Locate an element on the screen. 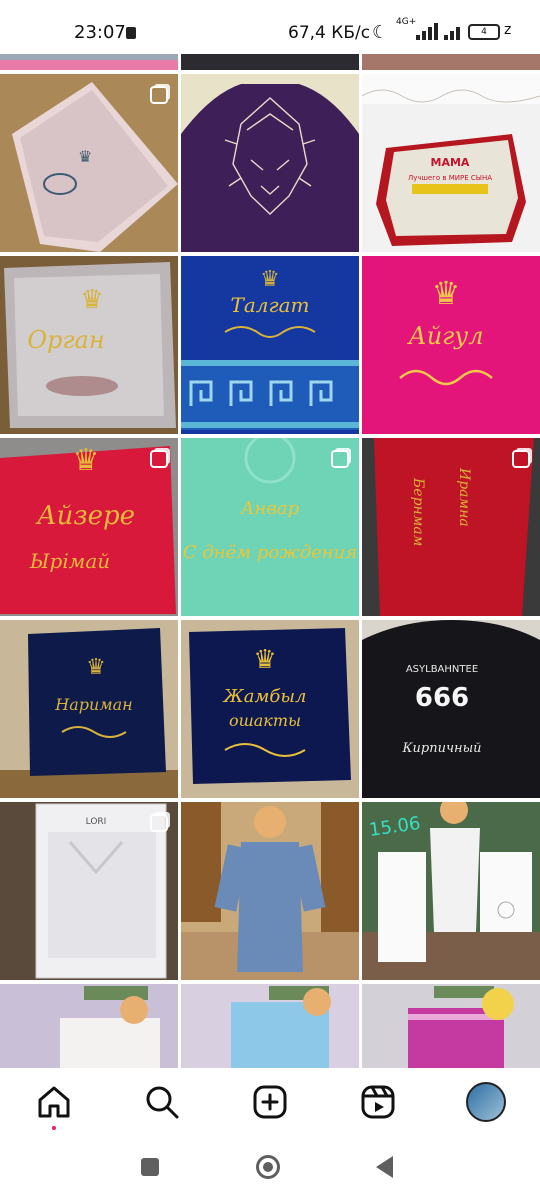 The height and width of the screenshot is (1200, 540). tile-title: Жамбыл is located at coordinates (264, 696).